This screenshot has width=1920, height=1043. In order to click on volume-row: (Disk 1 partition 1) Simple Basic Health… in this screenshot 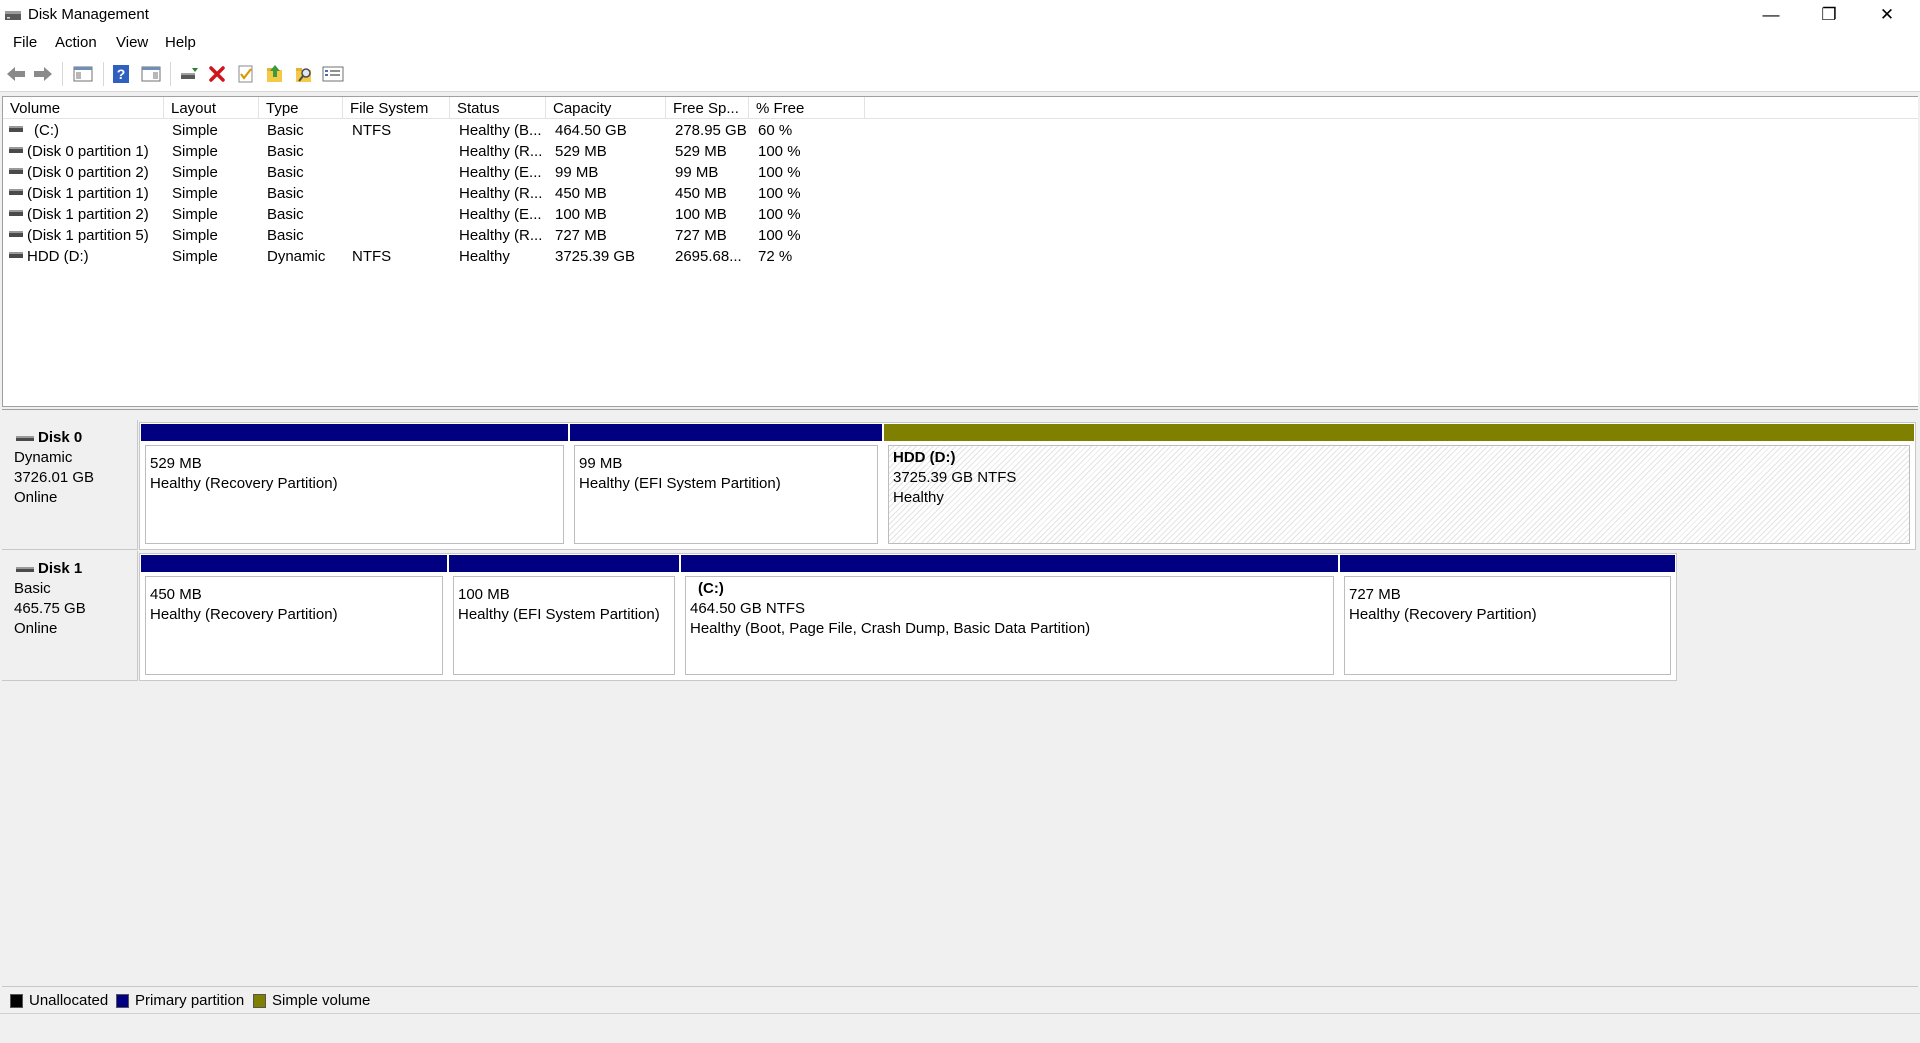, I will do `click(960, 193)`.